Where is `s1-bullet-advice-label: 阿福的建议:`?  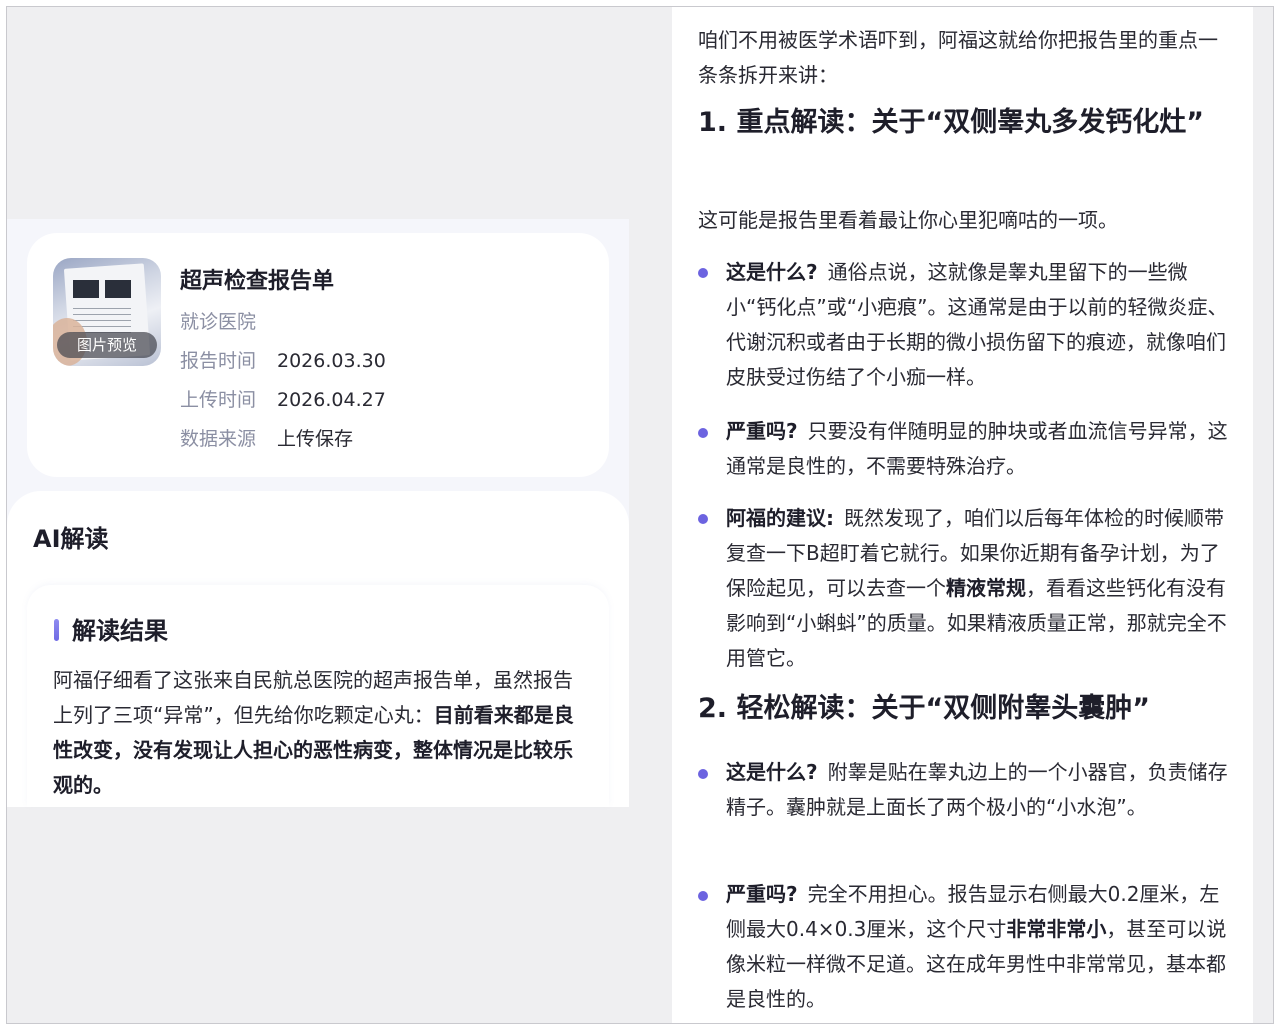
s1-bullet-advice-label: 阿福的建议: is located at coordinates (780, 518).